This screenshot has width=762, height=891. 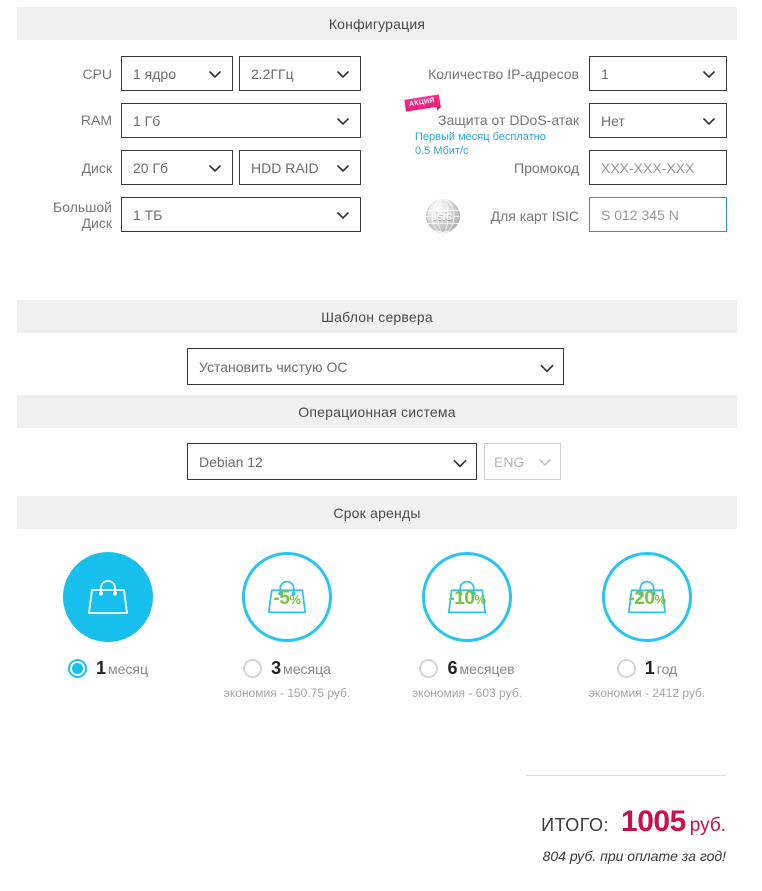 I want to click on discount-label-1y: -20%, so click(x=647, y=598).